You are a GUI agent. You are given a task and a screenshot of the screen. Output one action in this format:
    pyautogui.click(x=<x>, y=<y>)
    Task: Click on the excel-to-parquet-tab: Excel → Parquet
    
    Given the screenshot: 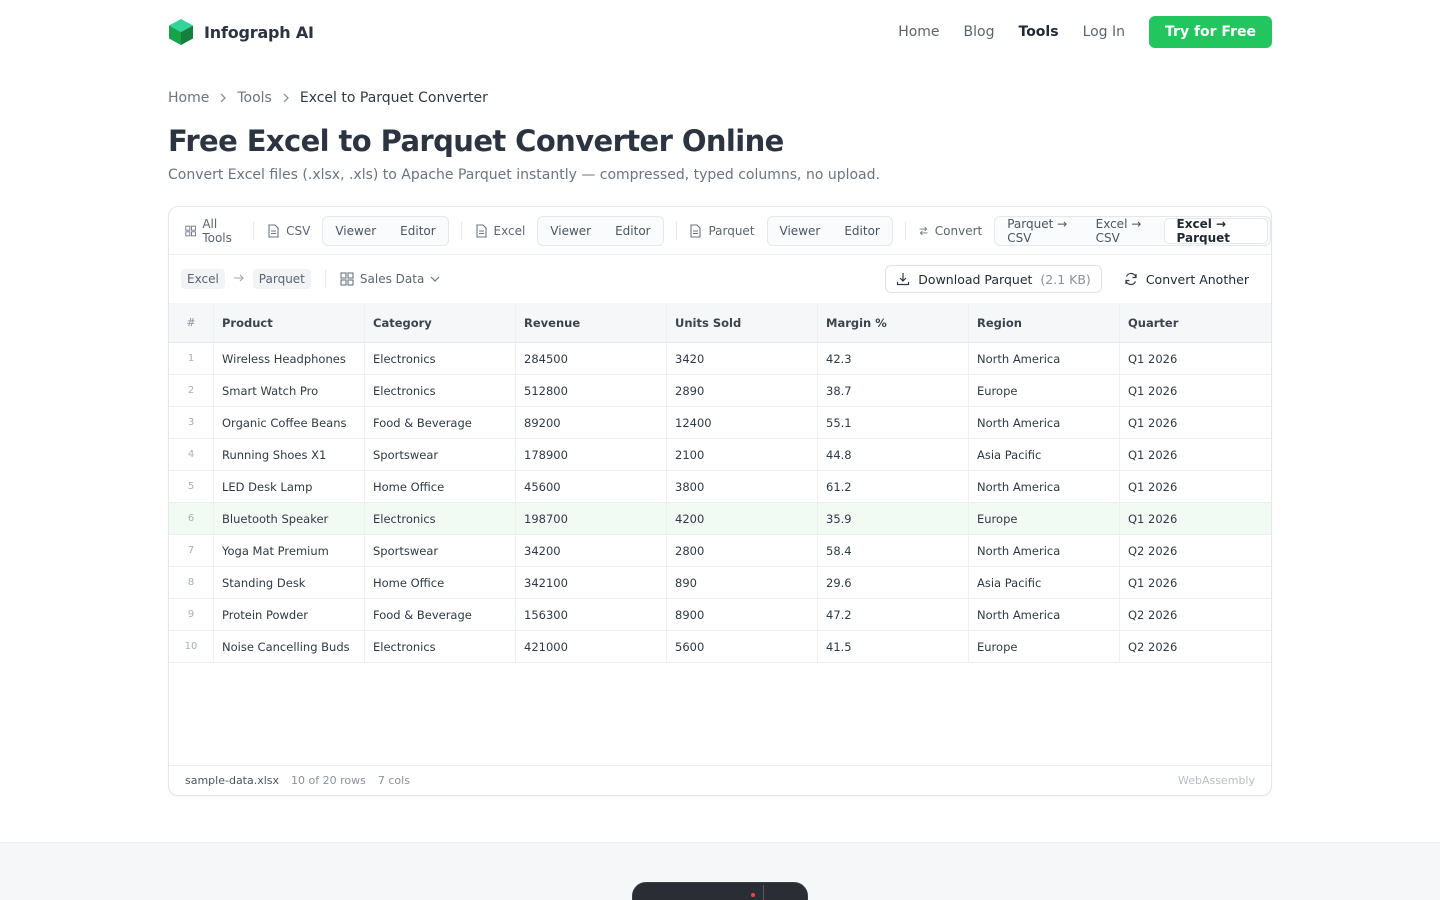 What is the action you would take?
    pyautogui.click(x=1216, y=231)
    